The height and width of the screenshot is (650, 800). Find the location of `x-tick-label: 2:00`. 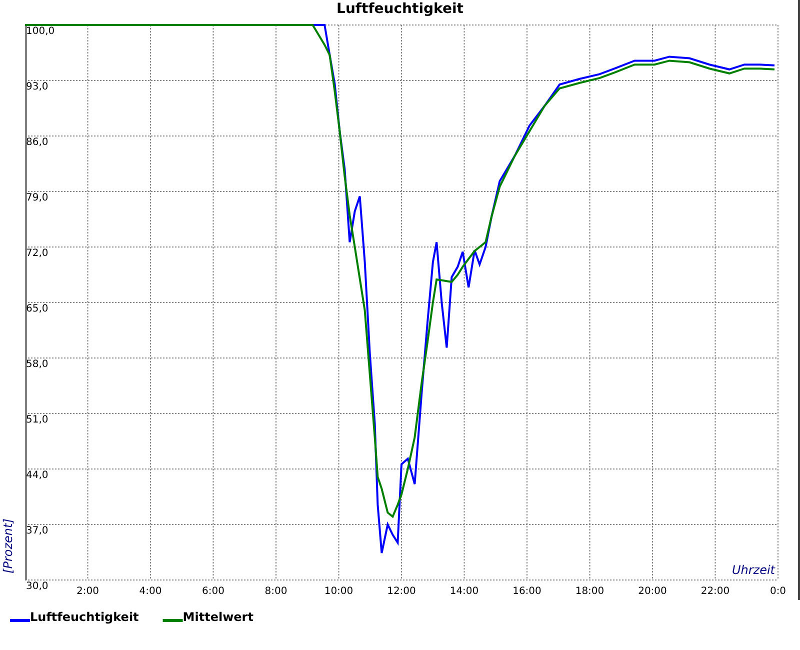

x-tick-label: 2:00 is located at coordinates (87, 591).